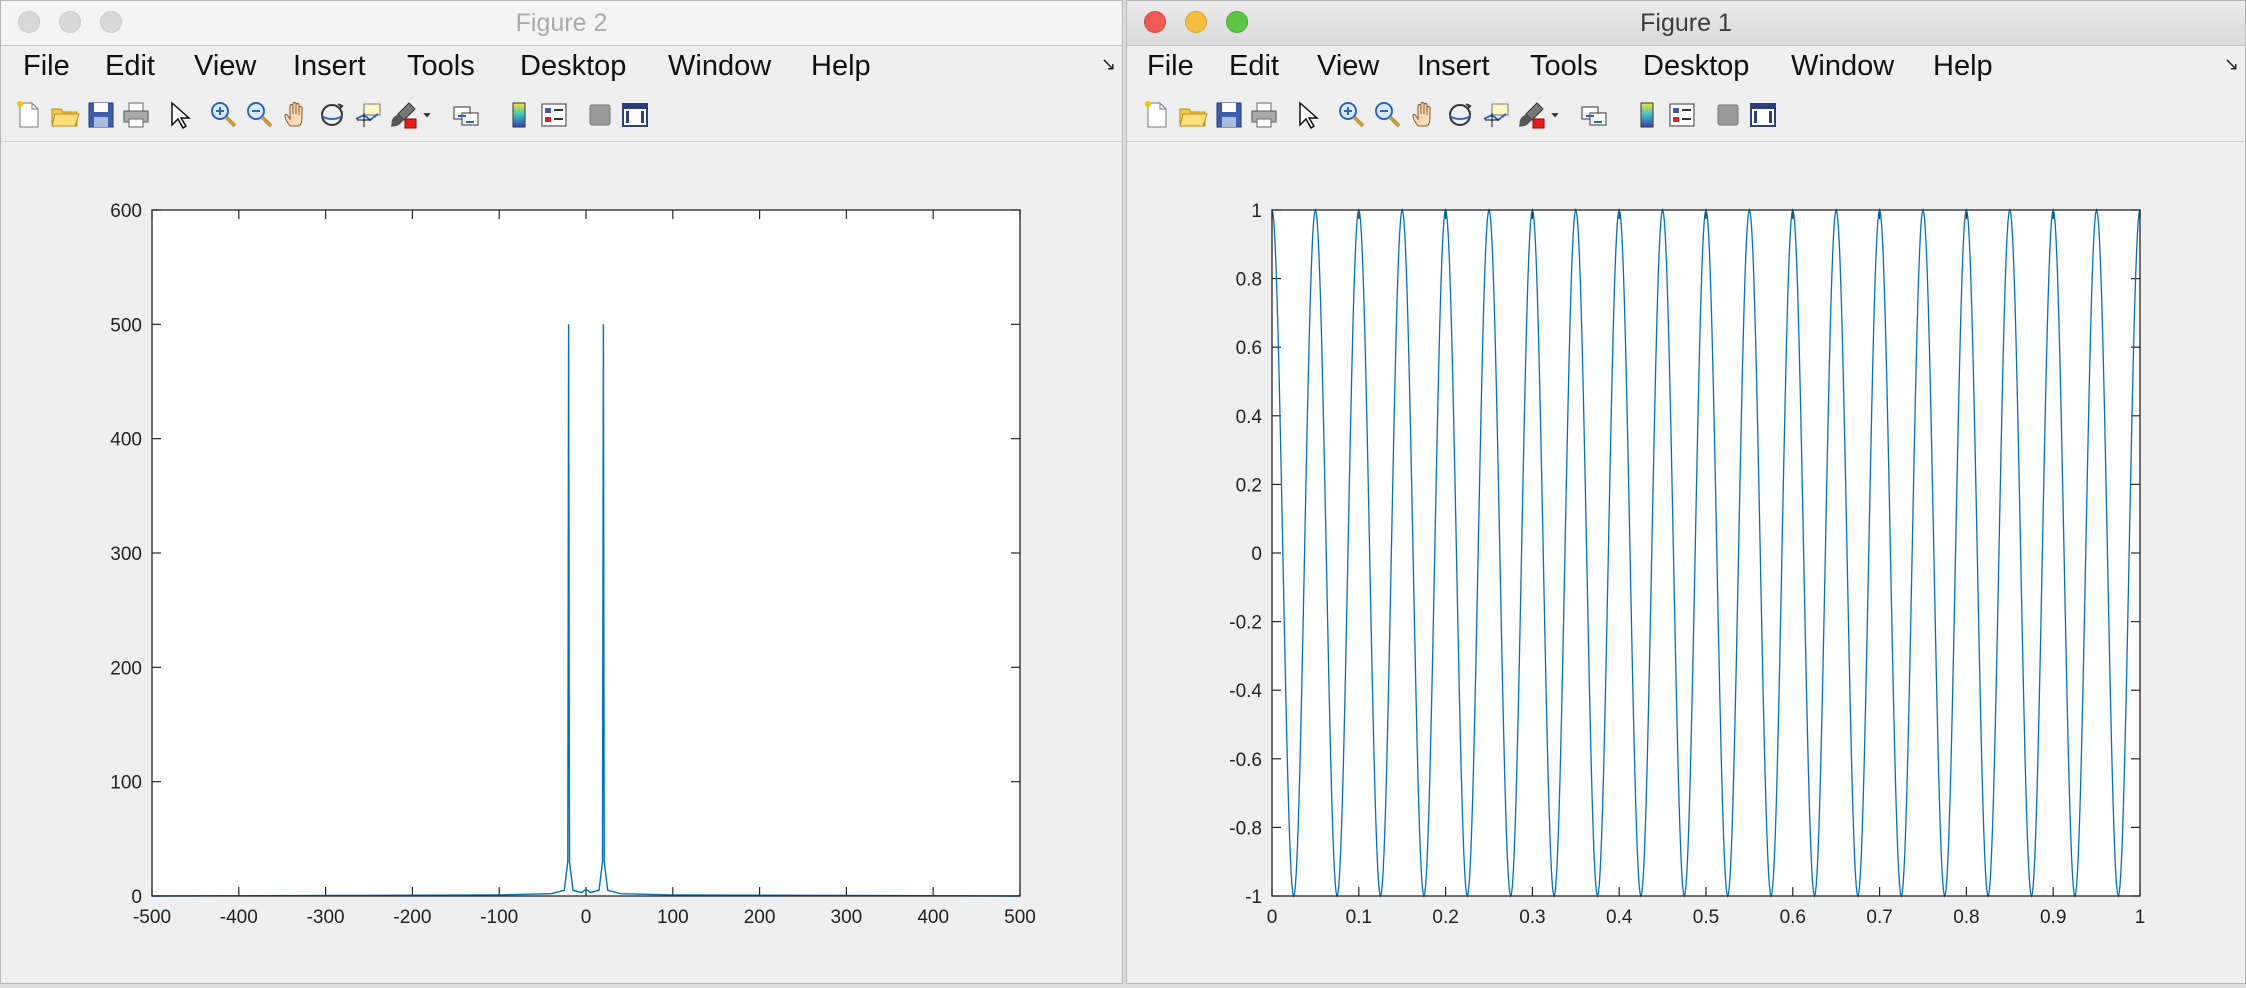  I want to click on window-title: Figure 2, so click(561, 23).